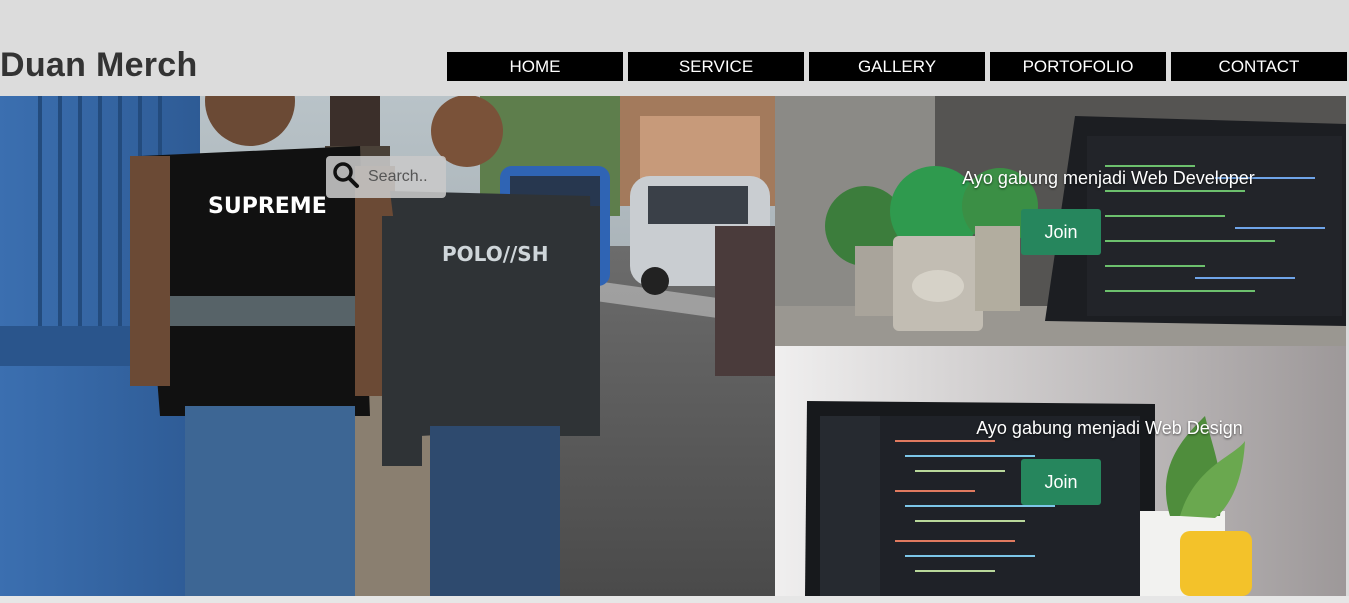 The height and width of the screenshot is (603, 1349). I want to click on search-icon, so click(346, 177).